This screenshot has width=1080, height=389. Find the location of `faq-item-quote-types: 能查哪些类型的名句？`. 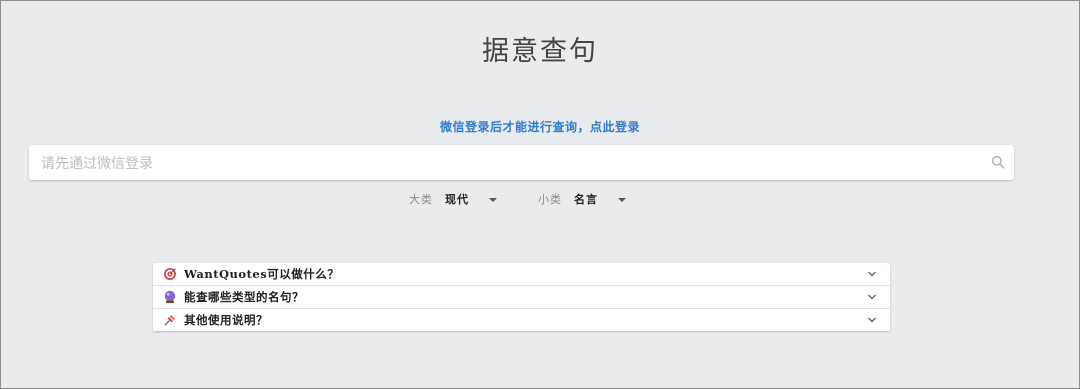

faq-item-quote-types: 能查哪些类型的名句？ is located at coordinates (521, 297).